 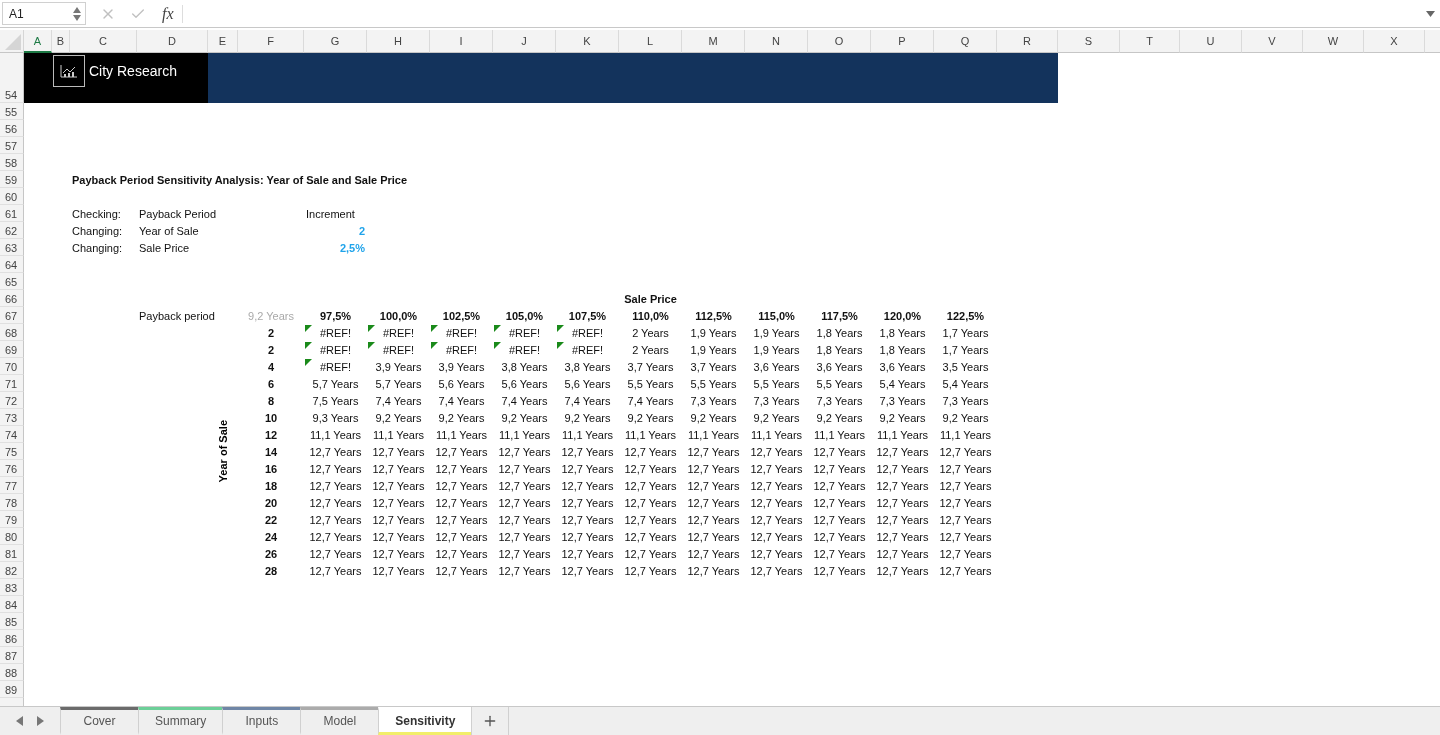 What do you see at coordinates (40, 721) in the screenshot?
I see `next-sheet-icon` at bounding box center [40, 721].